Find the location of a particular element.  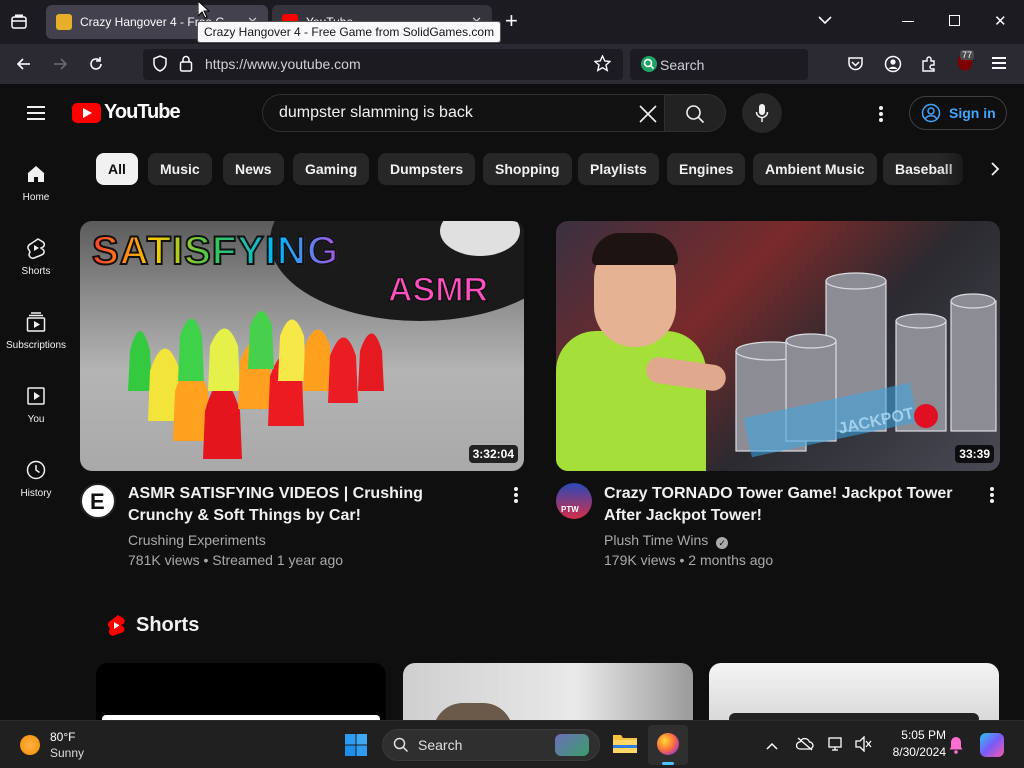

youtube-logo-text: YouTube is located at coordinates (142, 112).